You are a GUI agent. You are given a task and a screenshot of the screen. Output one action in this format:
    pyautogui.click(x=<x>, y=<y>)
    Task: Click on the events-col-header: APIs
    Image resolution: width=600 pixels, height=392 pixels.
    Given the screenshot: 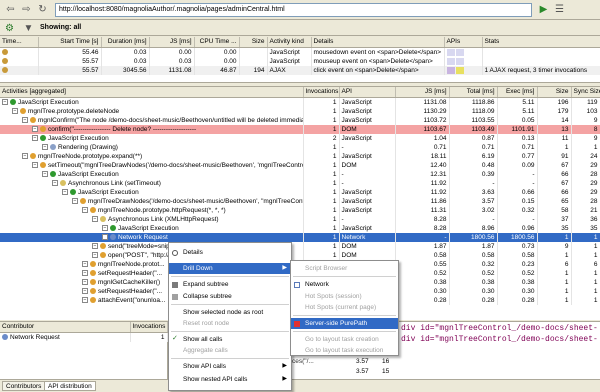 What is the action you would take?
    pyautogui.click(x=463, y=42)
    